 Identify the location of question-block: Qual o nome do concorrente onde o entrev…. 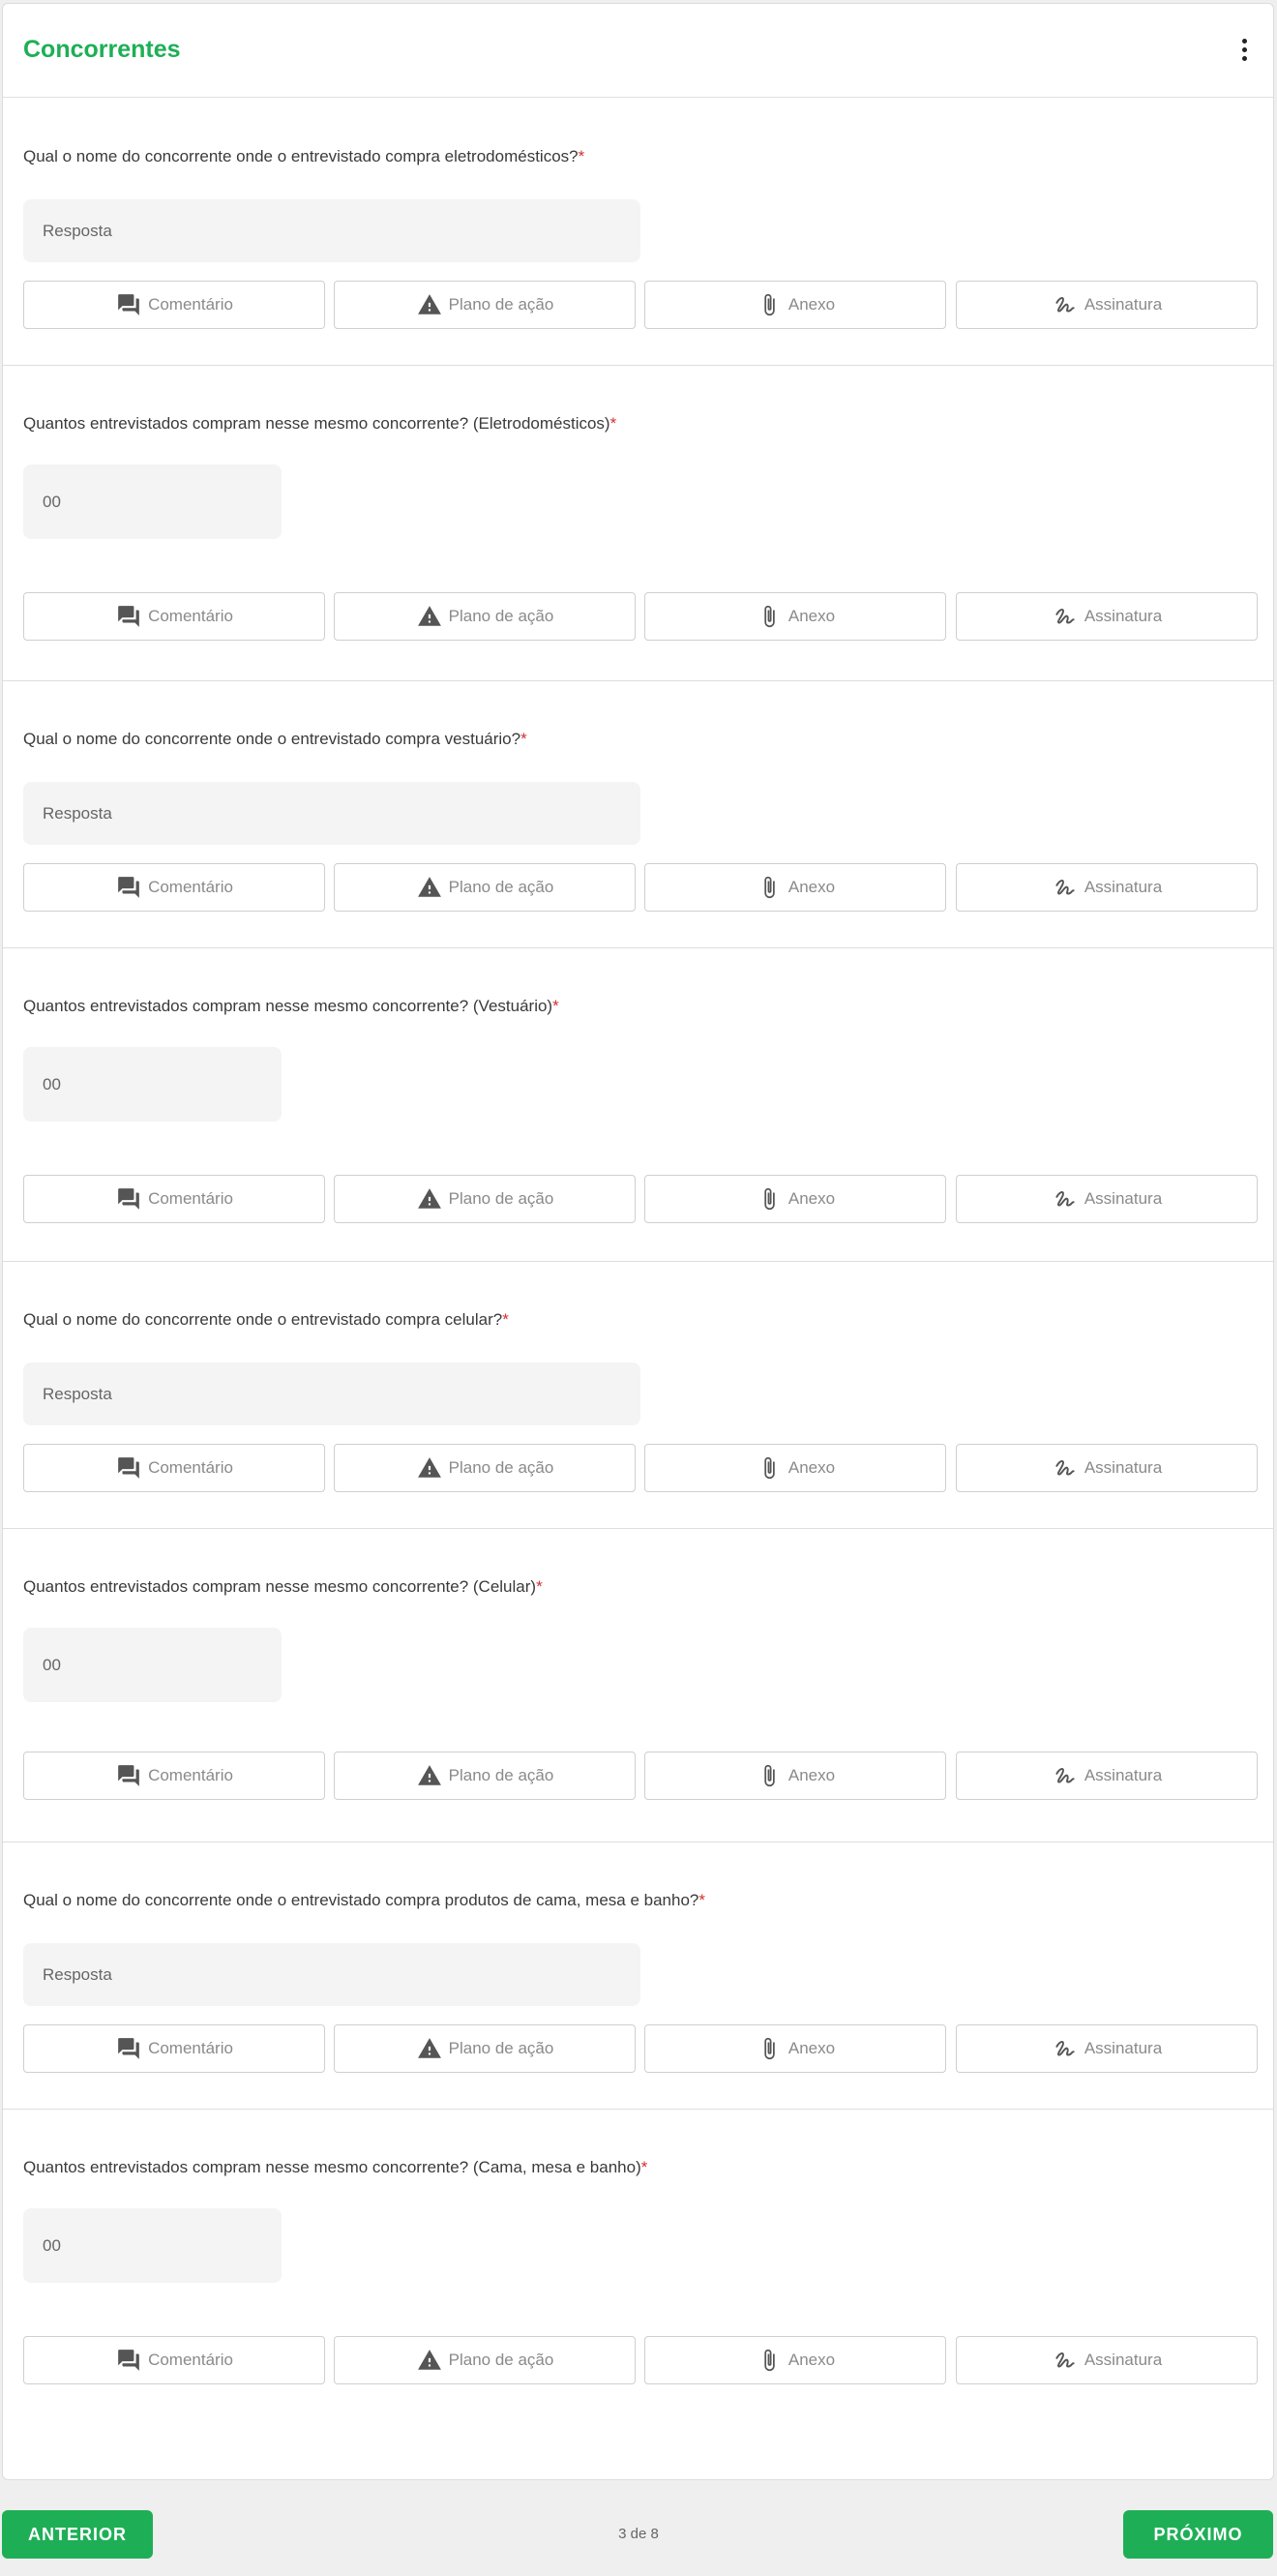
(638, 232).